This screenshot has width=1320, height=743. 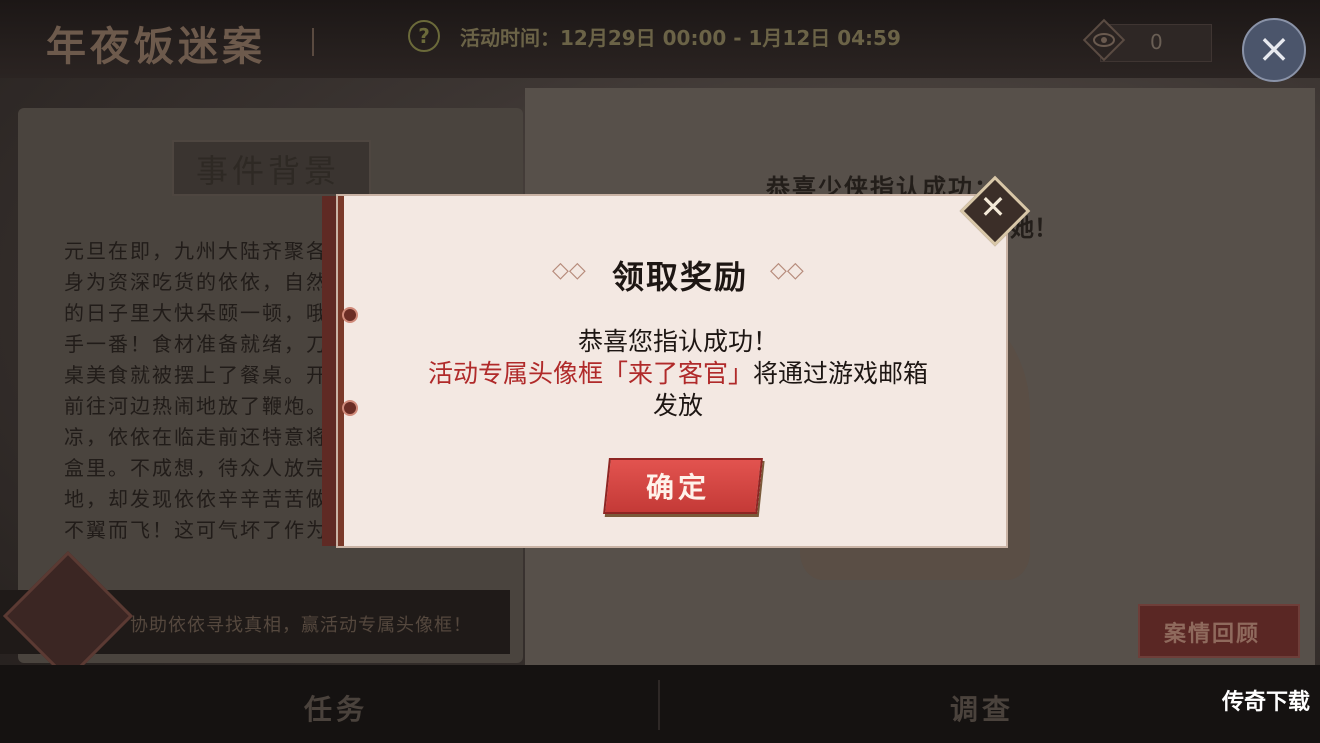 I want to click on story-line: 的日子里大快朵颐一顿，哦, so click(x=196, y=313).